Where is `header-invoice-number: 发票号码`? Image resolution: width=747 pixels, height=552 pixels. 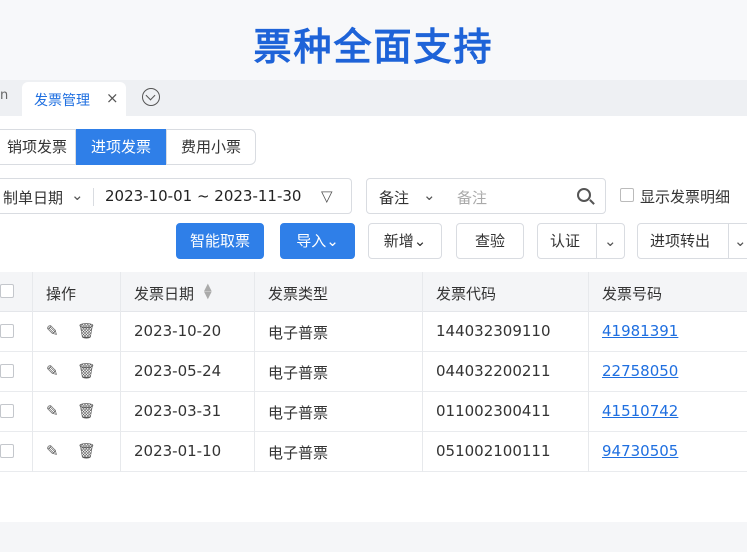 header-invoice-number: 发票号码 is located at coordinates (632, 294).